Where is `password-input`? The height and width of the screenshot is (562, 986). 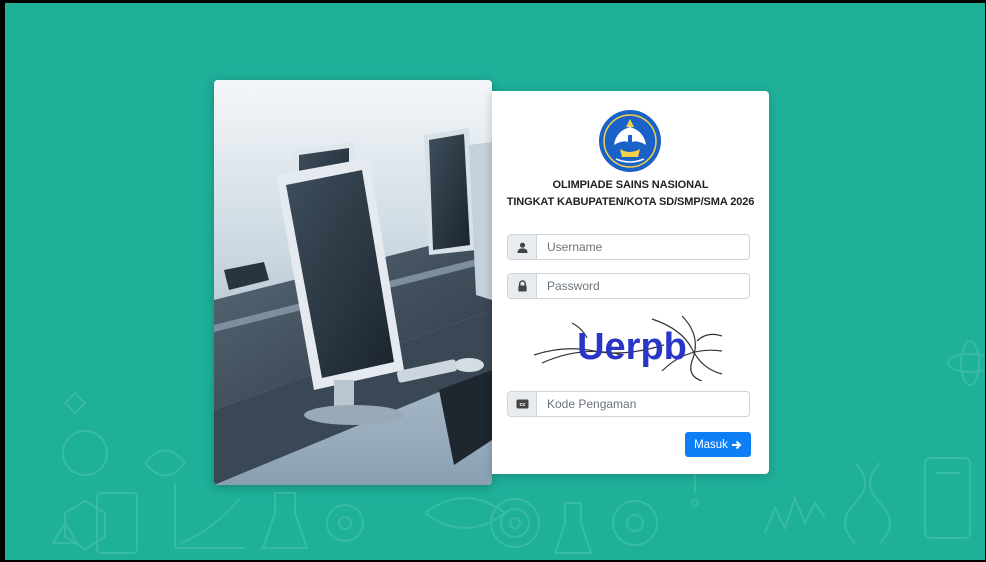
password-input is located at coordinates (643, 286).